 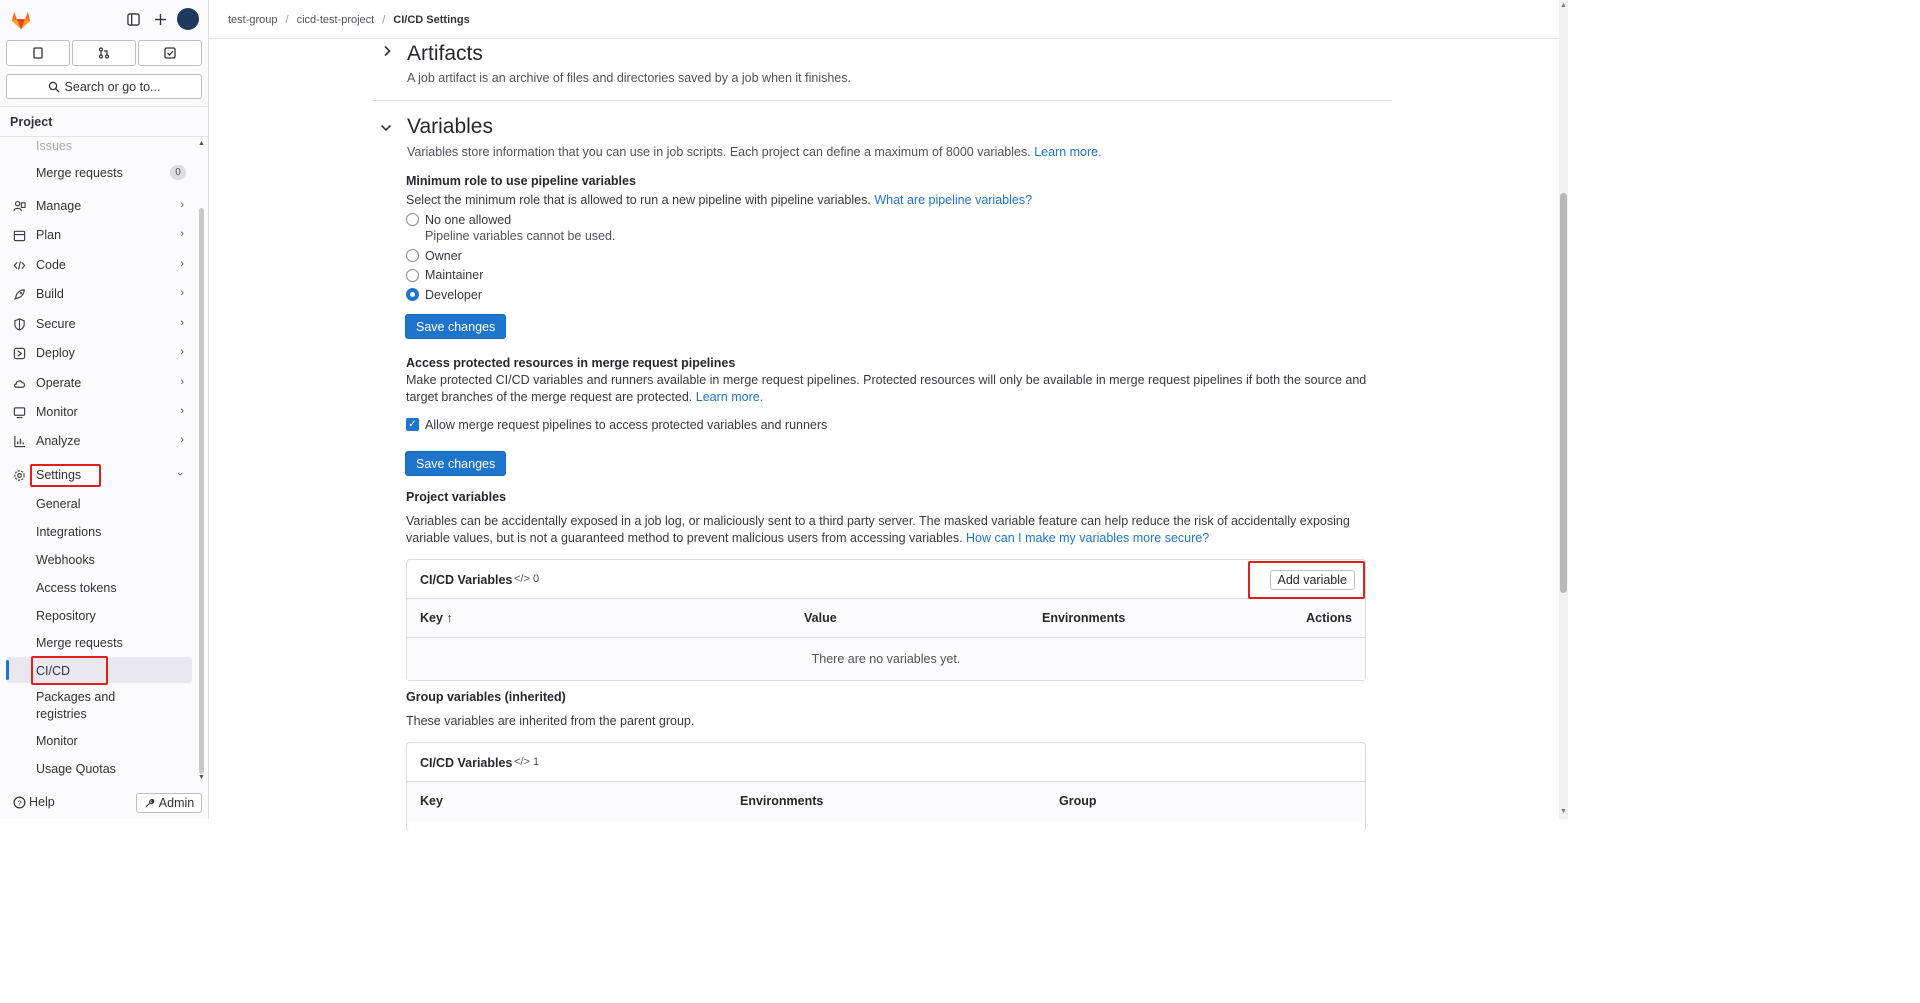 I want to click on breadcrumb-project: cicd-test-project, so click(x=336, y=20).